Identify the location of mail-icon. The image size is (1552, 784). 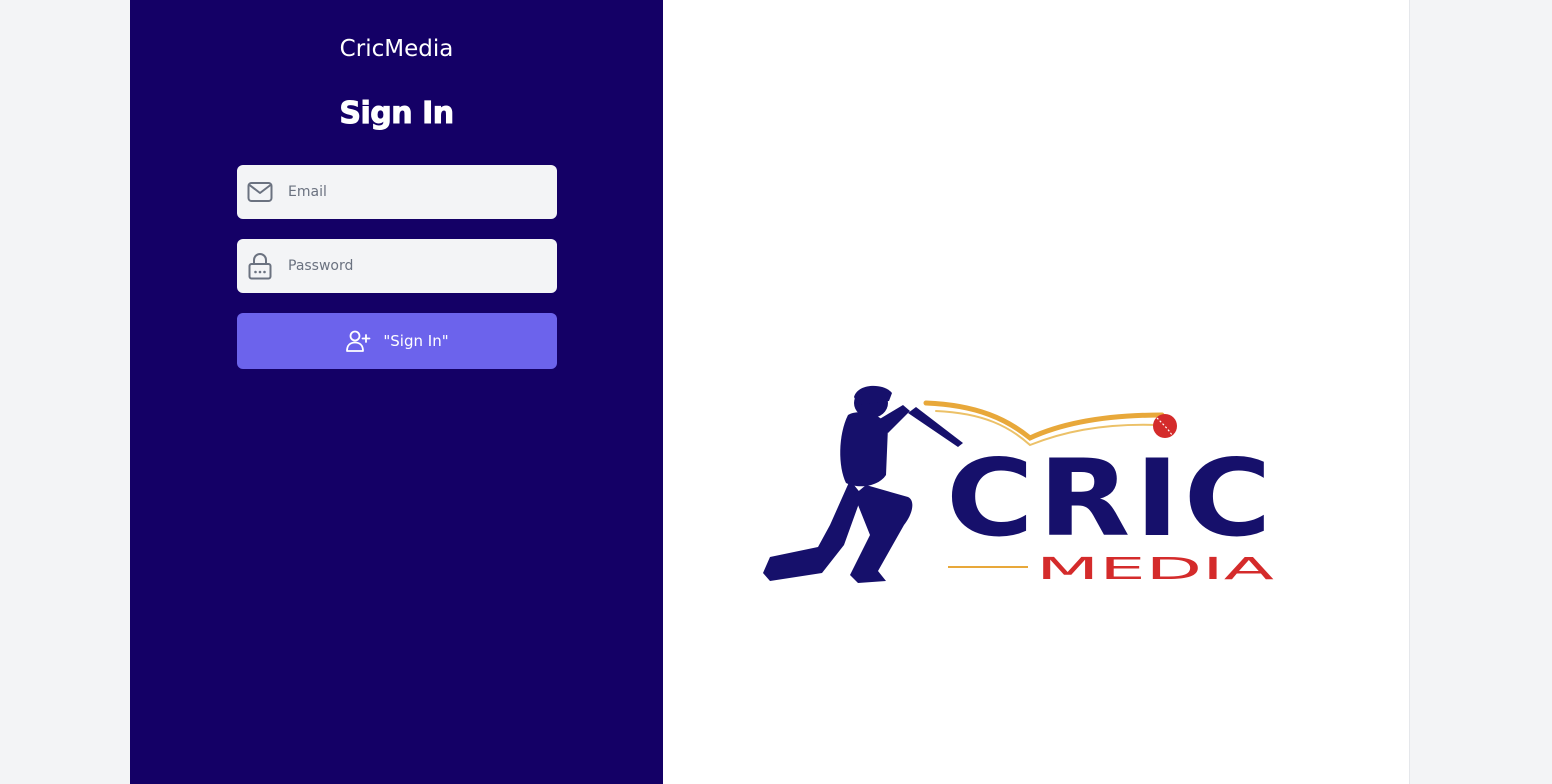
(260, 192).